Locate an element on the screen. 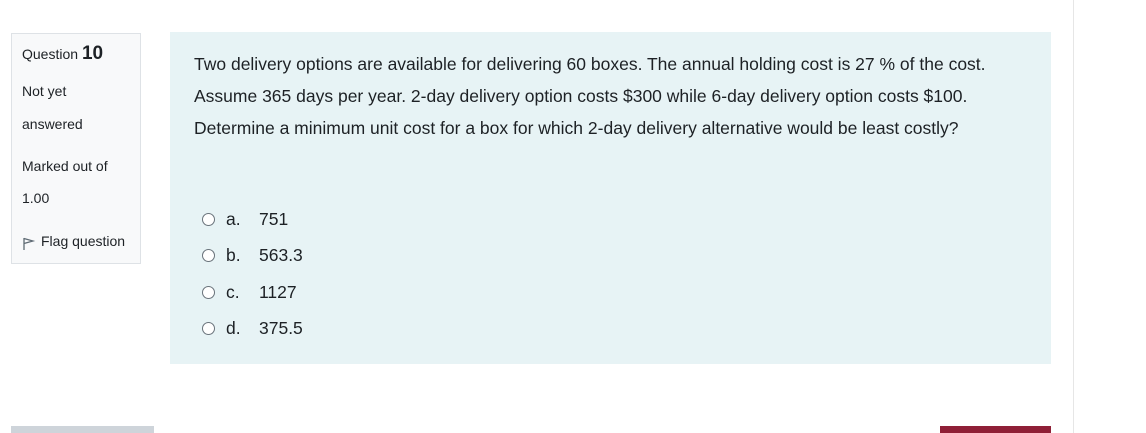 Image resolution: width=1146 pixels, height=433 pixels. flag-question-label: Flag question is located at coordinates (83, 241).